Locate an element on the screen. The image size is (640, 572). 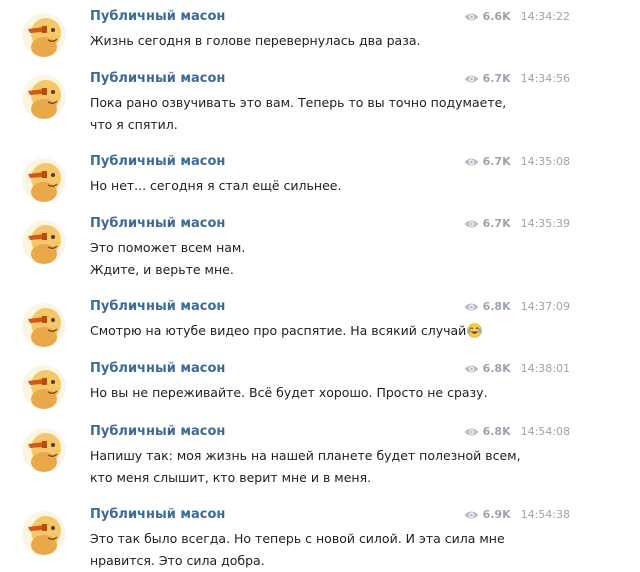
message-time: 14:34:56 is located at coordinates (545, 78).